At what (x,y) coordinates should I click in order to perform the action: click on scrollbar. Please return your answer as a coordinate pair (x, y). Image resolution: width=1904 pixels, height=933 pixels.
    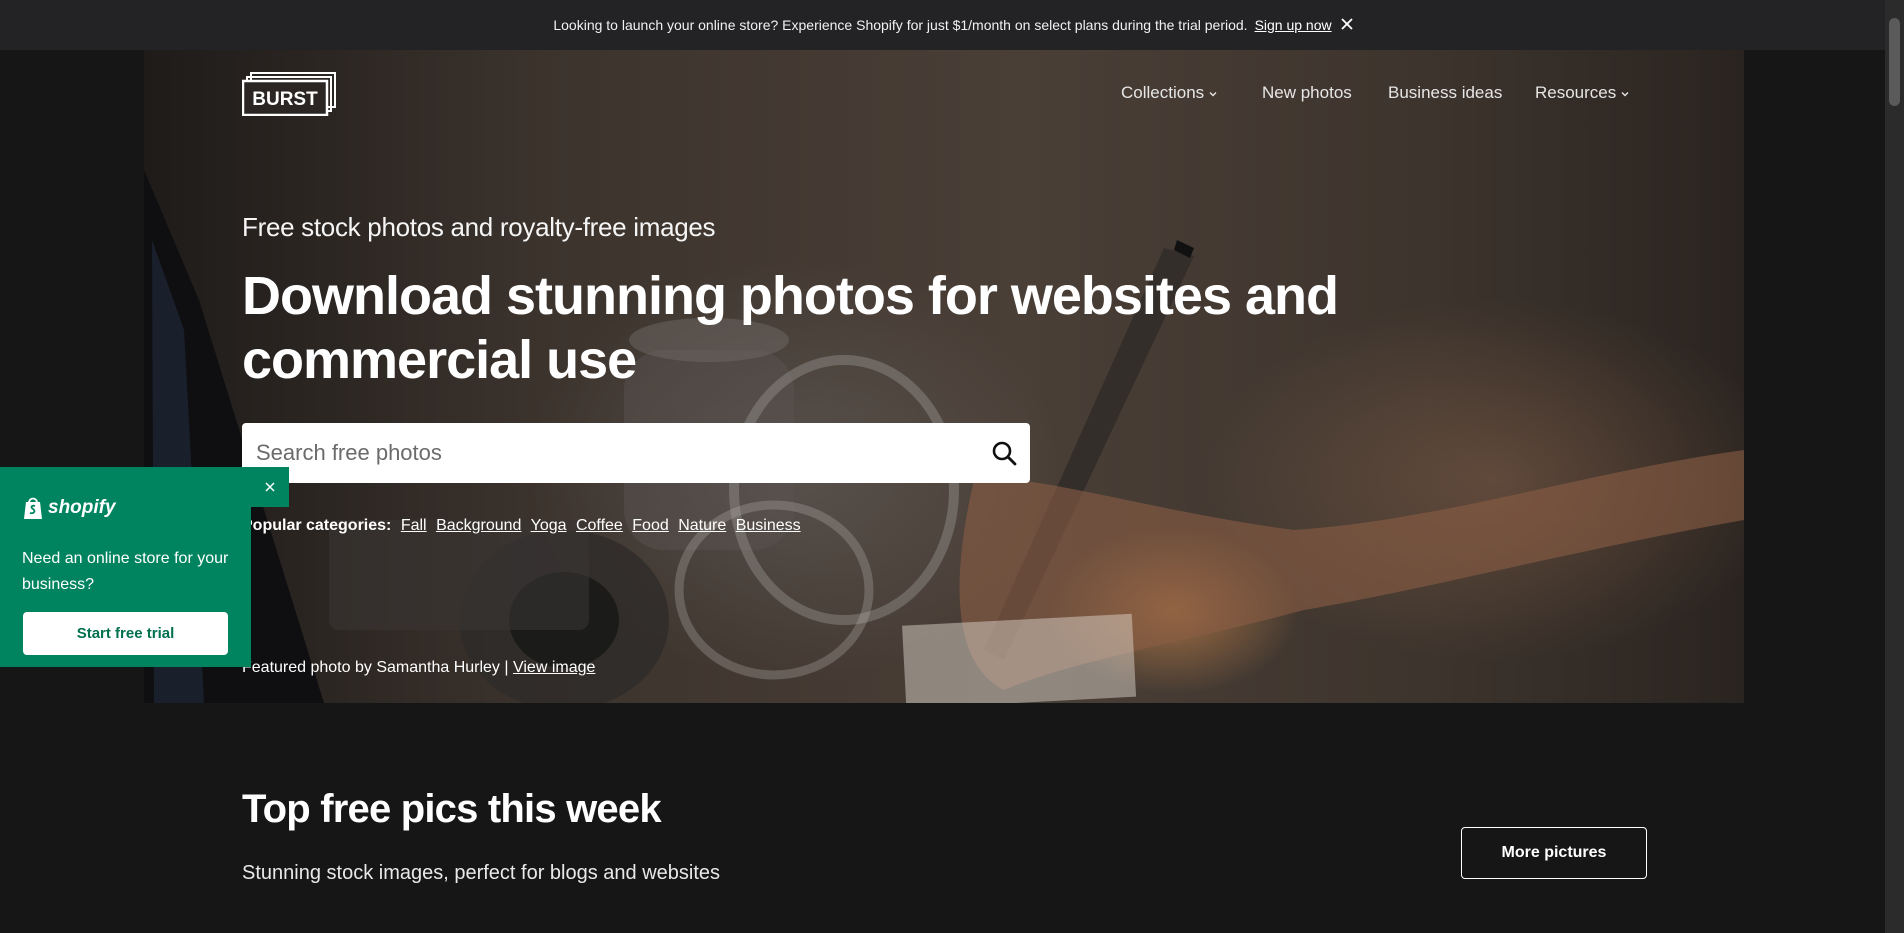
    Looking at the image, I should click on (1894, 466).